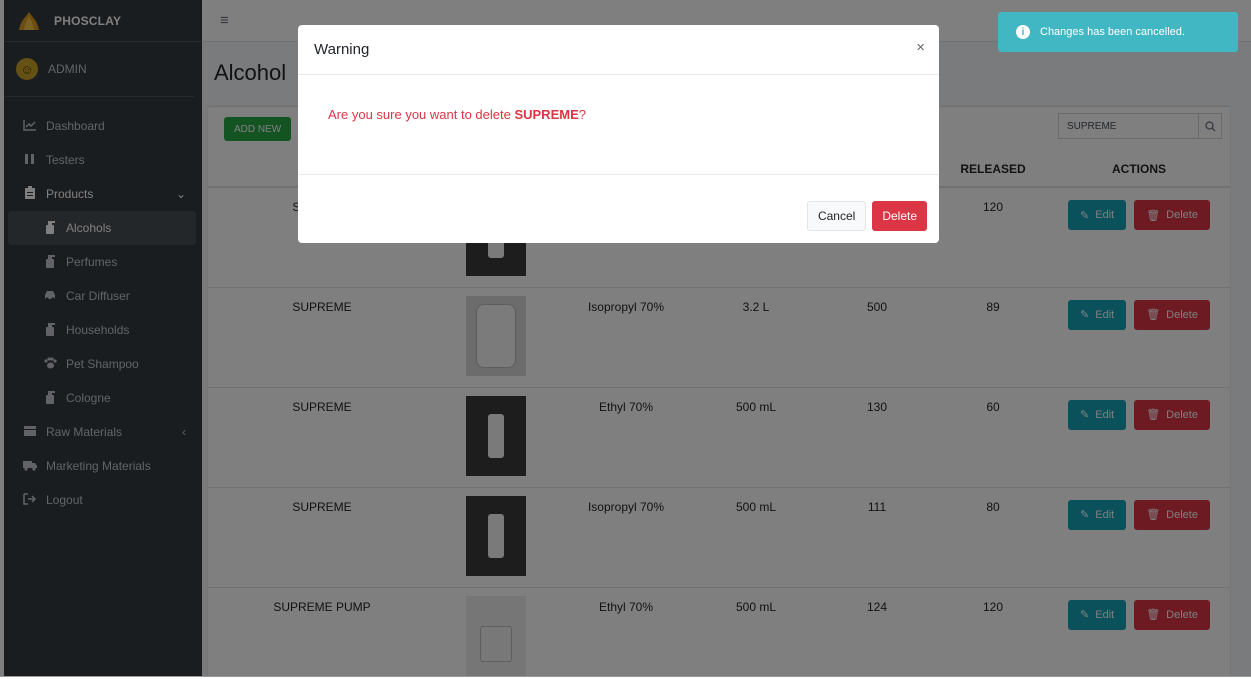 Image resolution: width=1251 pixels, height=679 pixels. I want to click on confirm-delete-button: Delete, so click(899, 216).